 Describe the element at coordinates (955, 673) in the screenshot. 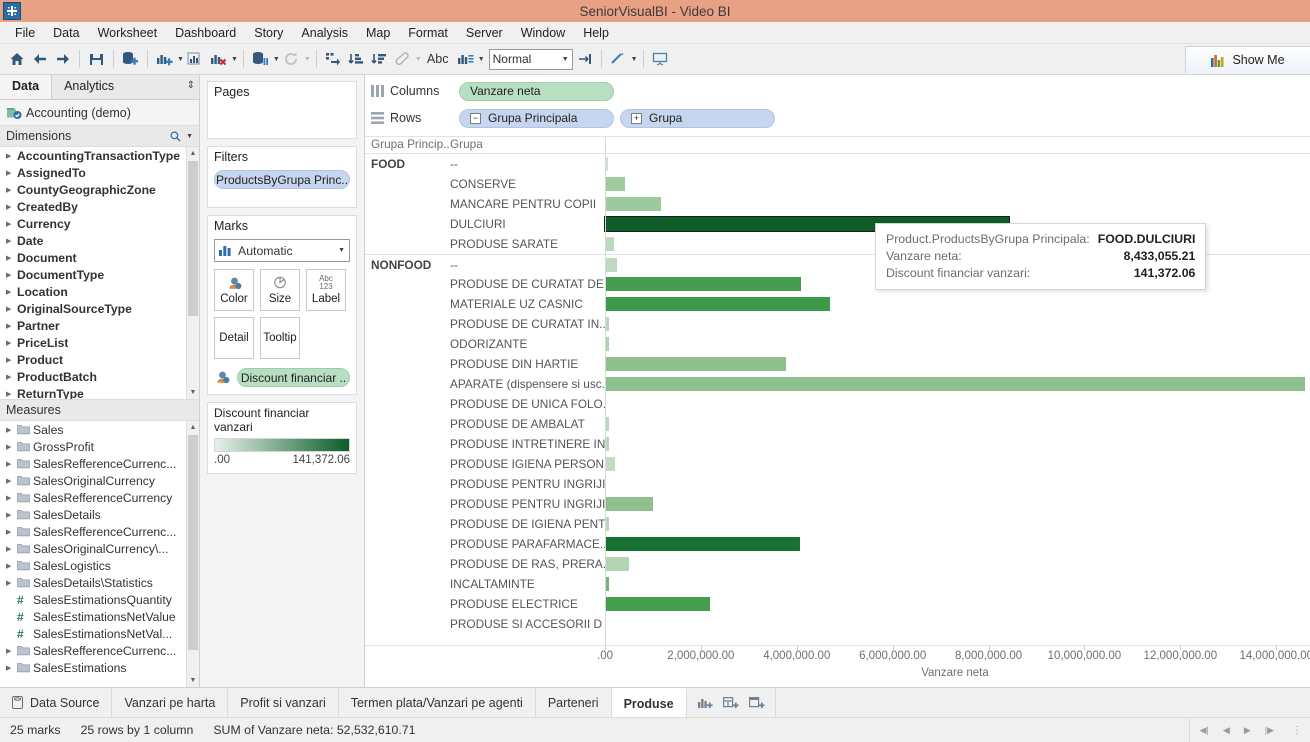

I see `axis-title: Vanzare neta` at that location.